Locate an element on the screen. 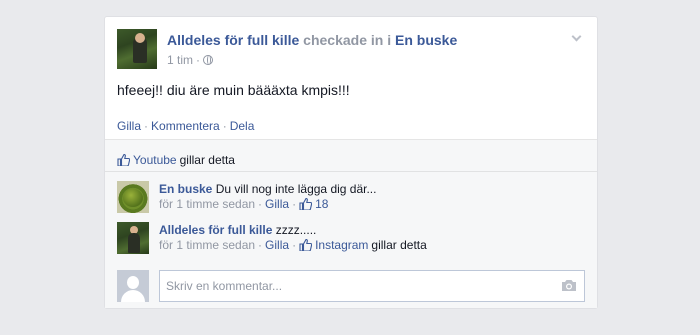  comment-link: Kommentera is located at coordinates (185, 126).